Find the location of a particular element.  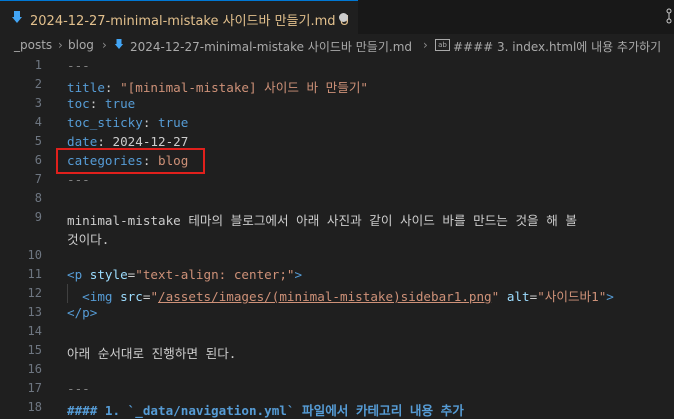

editor-tab: 2024-12-27-minimal-mistake 사이드바 만들기.md U is located at coordinates (179, 17).